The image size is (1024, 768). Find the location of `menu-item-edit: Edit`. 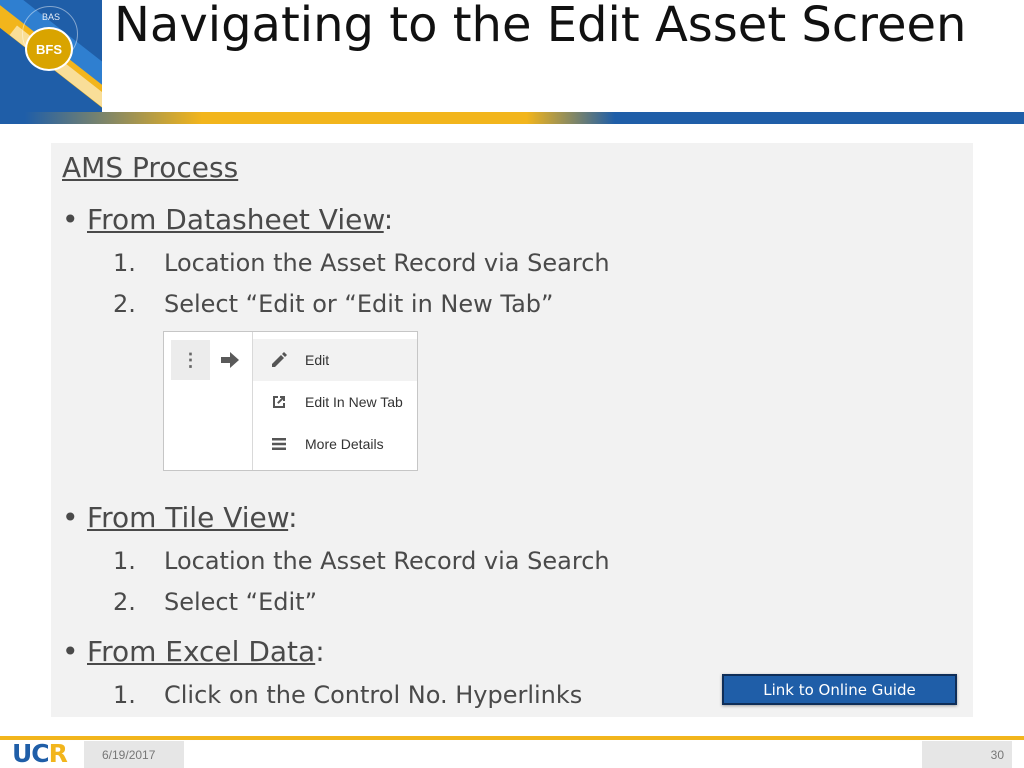

menu-item-edit: Edit is located at coordinates (335, 360).